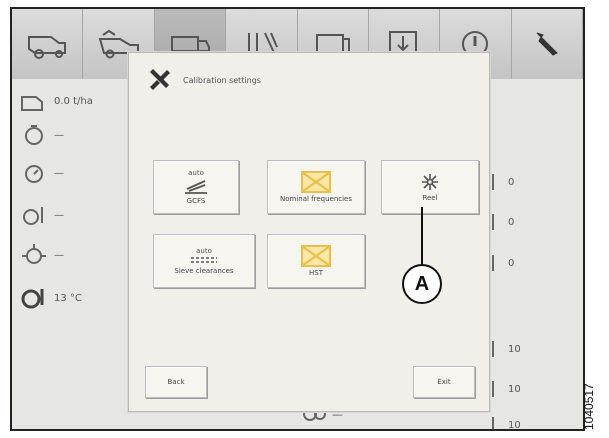 This screenshot has height=438, width=609. I want to click on sensor-2-icon, so click(34, 174).